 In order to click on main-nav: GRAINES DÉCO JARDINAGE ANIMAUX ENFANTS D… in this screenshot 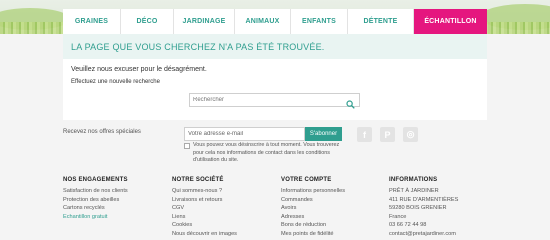, I will do `click(275, 21)`.